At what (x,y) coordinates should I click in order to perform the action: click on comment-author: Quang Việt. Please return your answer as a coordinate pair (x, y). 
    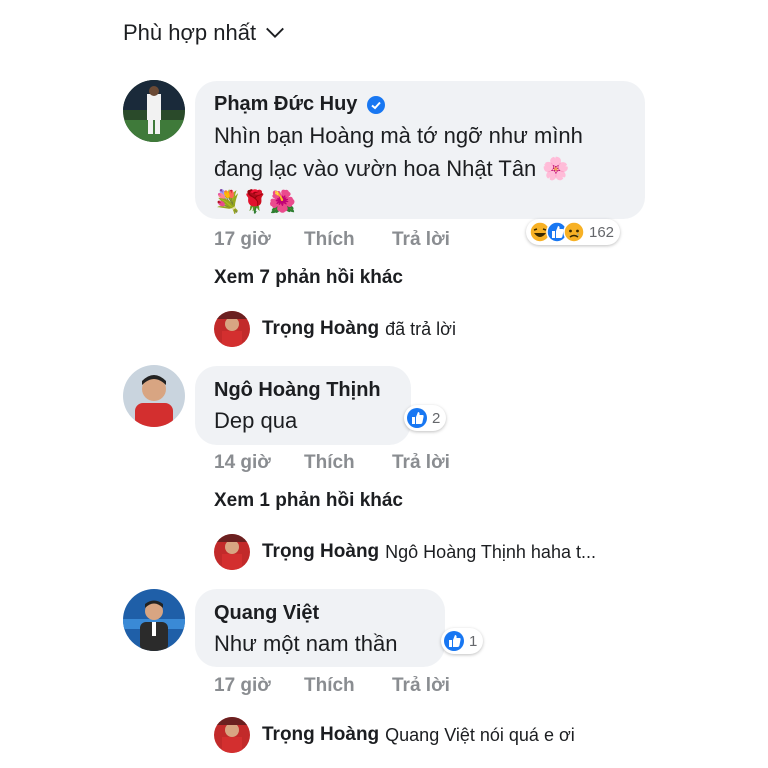
    Looking at the image, I should click on (266, 613).